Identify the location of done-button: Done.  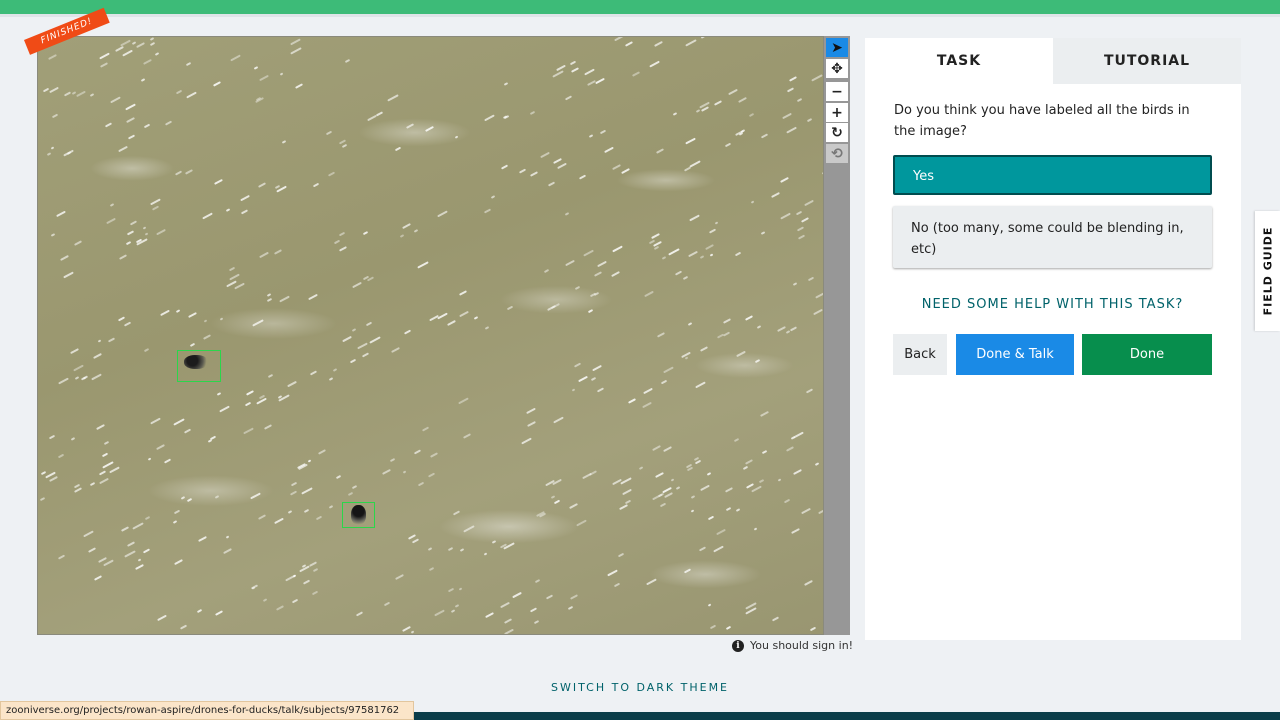
(1147, 354).